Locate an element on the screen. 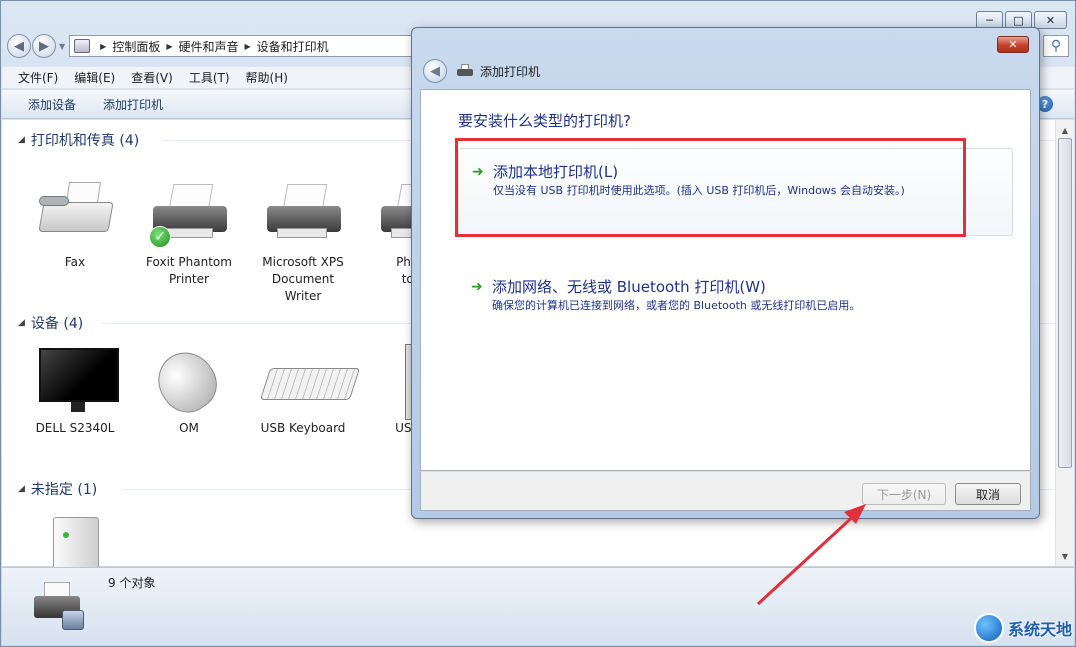 Image resolution: width=1076 pixels, height=647 pixels. breadcrumb-hardware-sound: 硬件和声音 is located at coordinates (208, 46).